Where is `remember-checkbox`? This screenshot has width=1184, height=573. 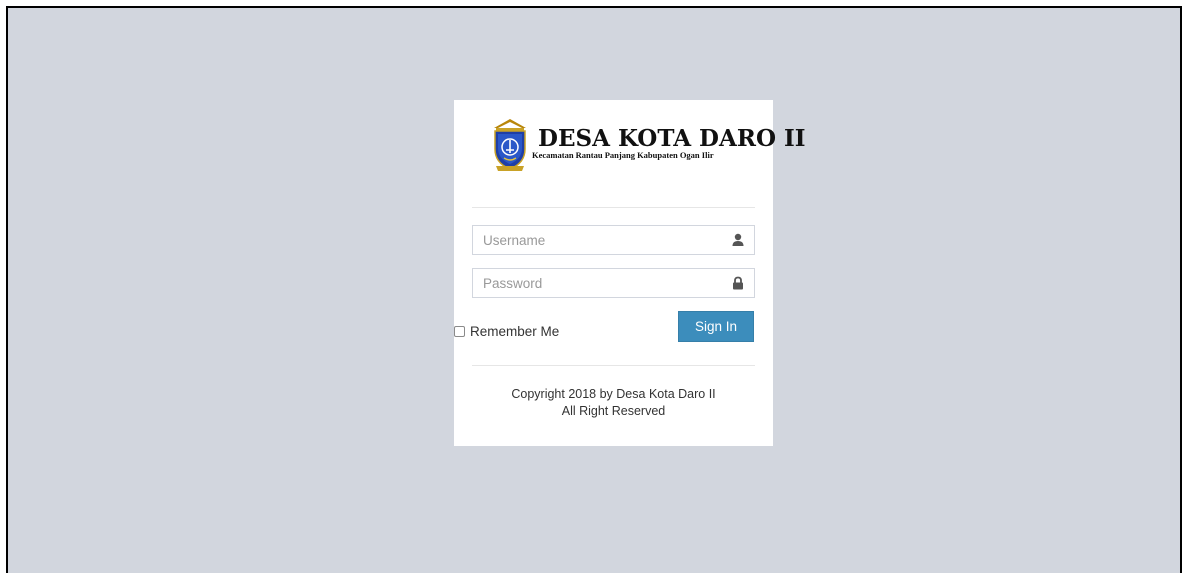
remember-checkbox is located at coordinates (459, 331).